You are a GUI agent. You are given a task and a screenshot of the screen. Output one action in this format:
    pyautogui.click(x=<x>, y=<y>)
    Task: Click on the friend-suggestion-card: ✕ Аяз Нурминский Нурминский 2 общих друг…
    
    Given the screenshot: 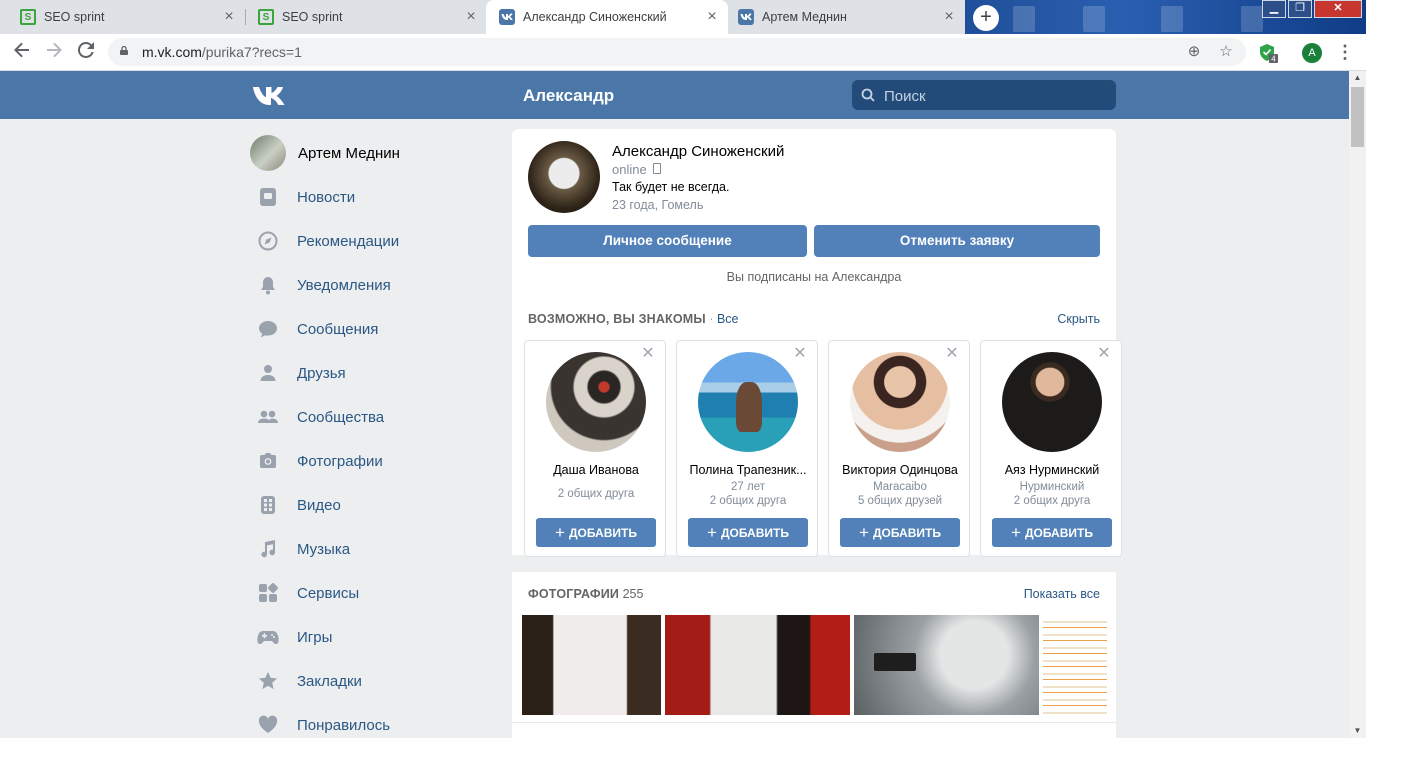 What is the action you would take?
    pyautogui.click(x=1051, y=448)
    